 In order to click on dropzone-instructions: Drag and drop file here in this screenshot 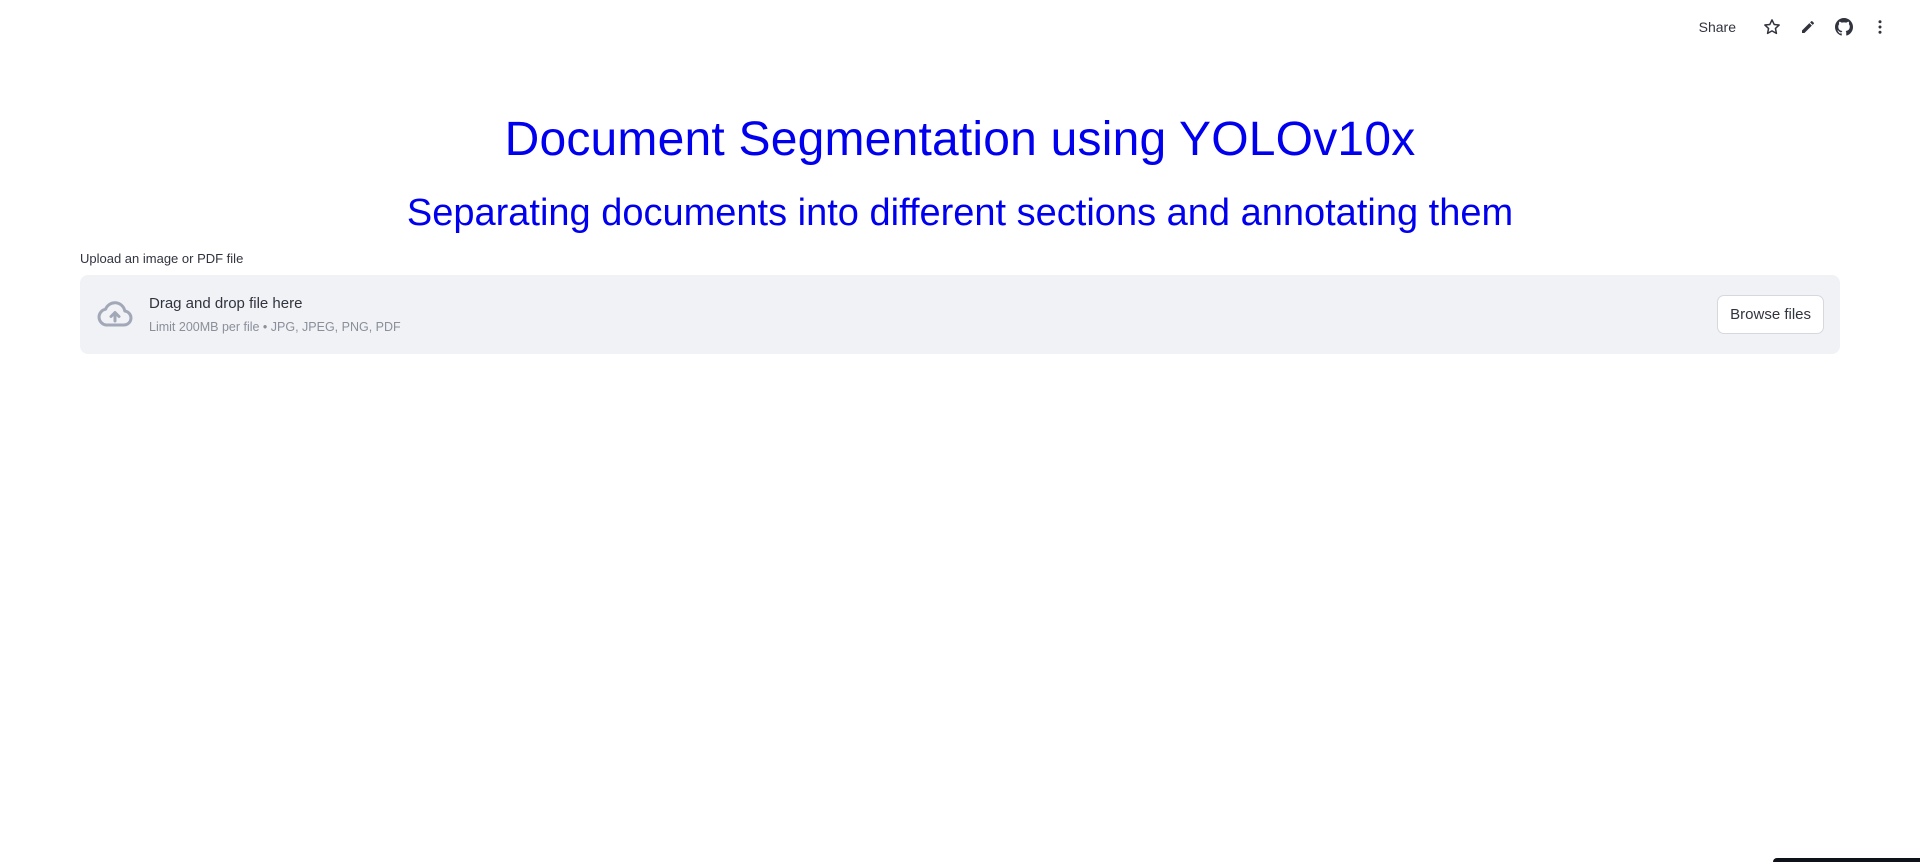, I will do `click(226, 303)`.